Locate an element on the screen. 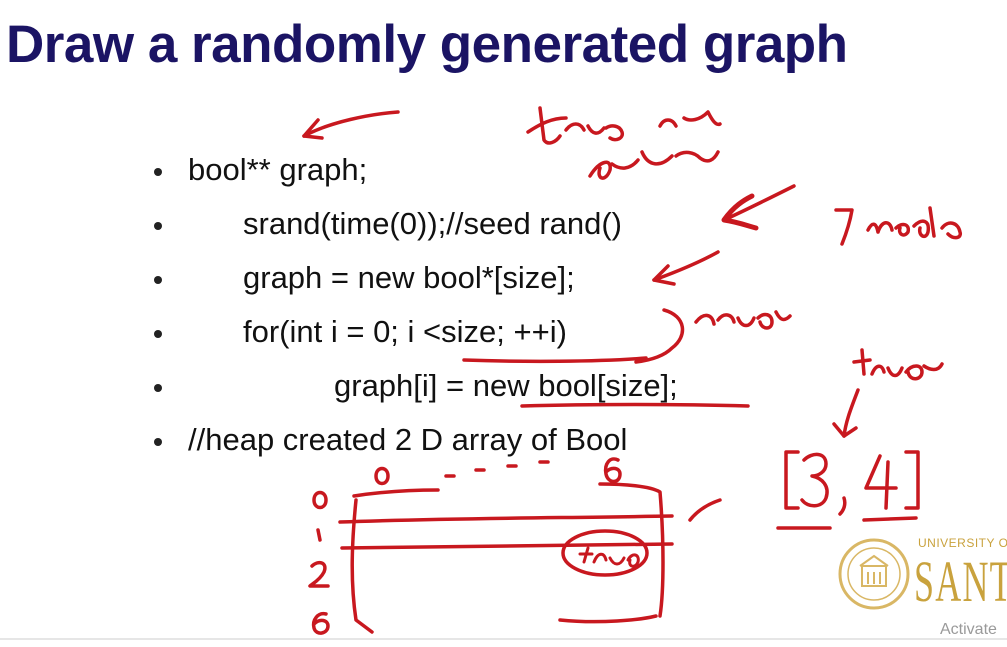 The height and width of the screenshot is (647, 1007). university-seal-icon is located at coordinates (874, 574).